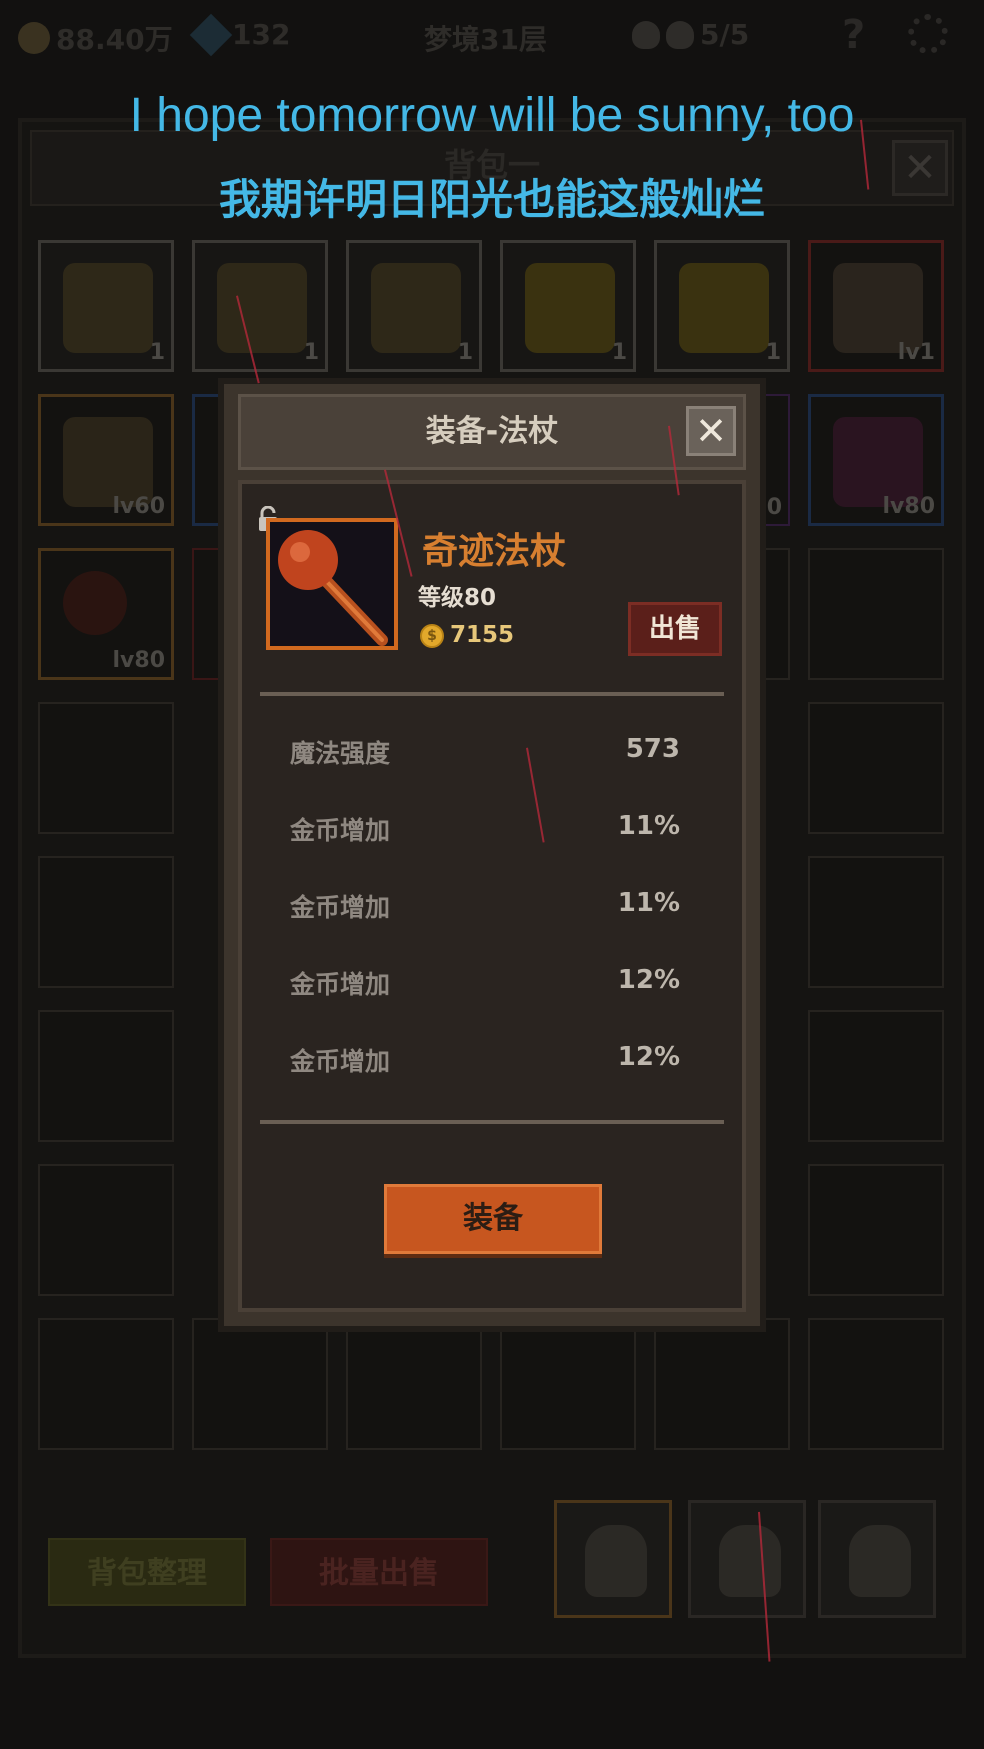 The image size is (984, 1749). Describe the element at coordinates (492, 115) in the screenshot. I see `subtitle-english: I hope tomorrow will be sunny, too` at that location.